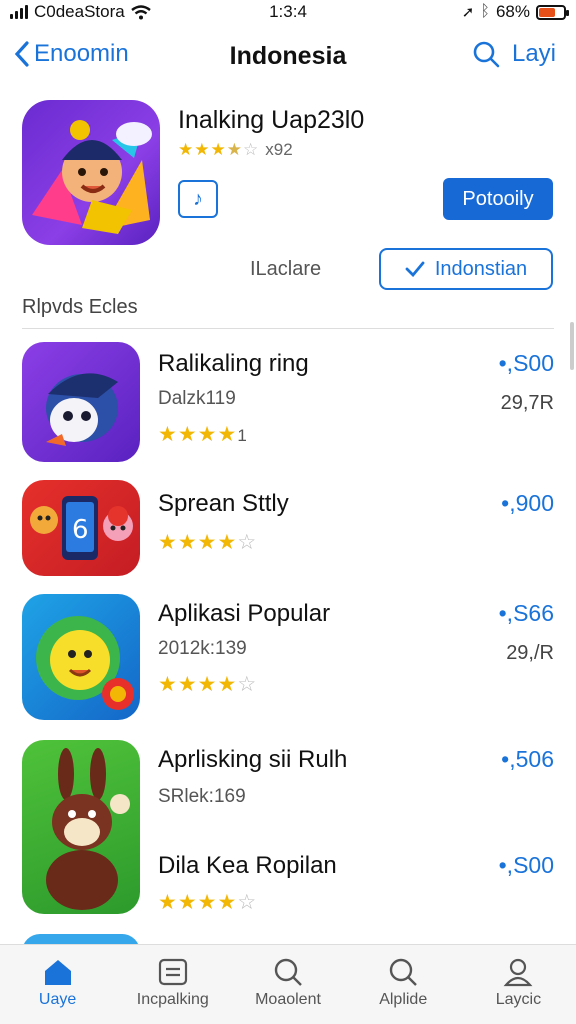 The image size is (576, 1024). I want to click on featured-app-name: Inalking Uap23l0, so click(271, 120).